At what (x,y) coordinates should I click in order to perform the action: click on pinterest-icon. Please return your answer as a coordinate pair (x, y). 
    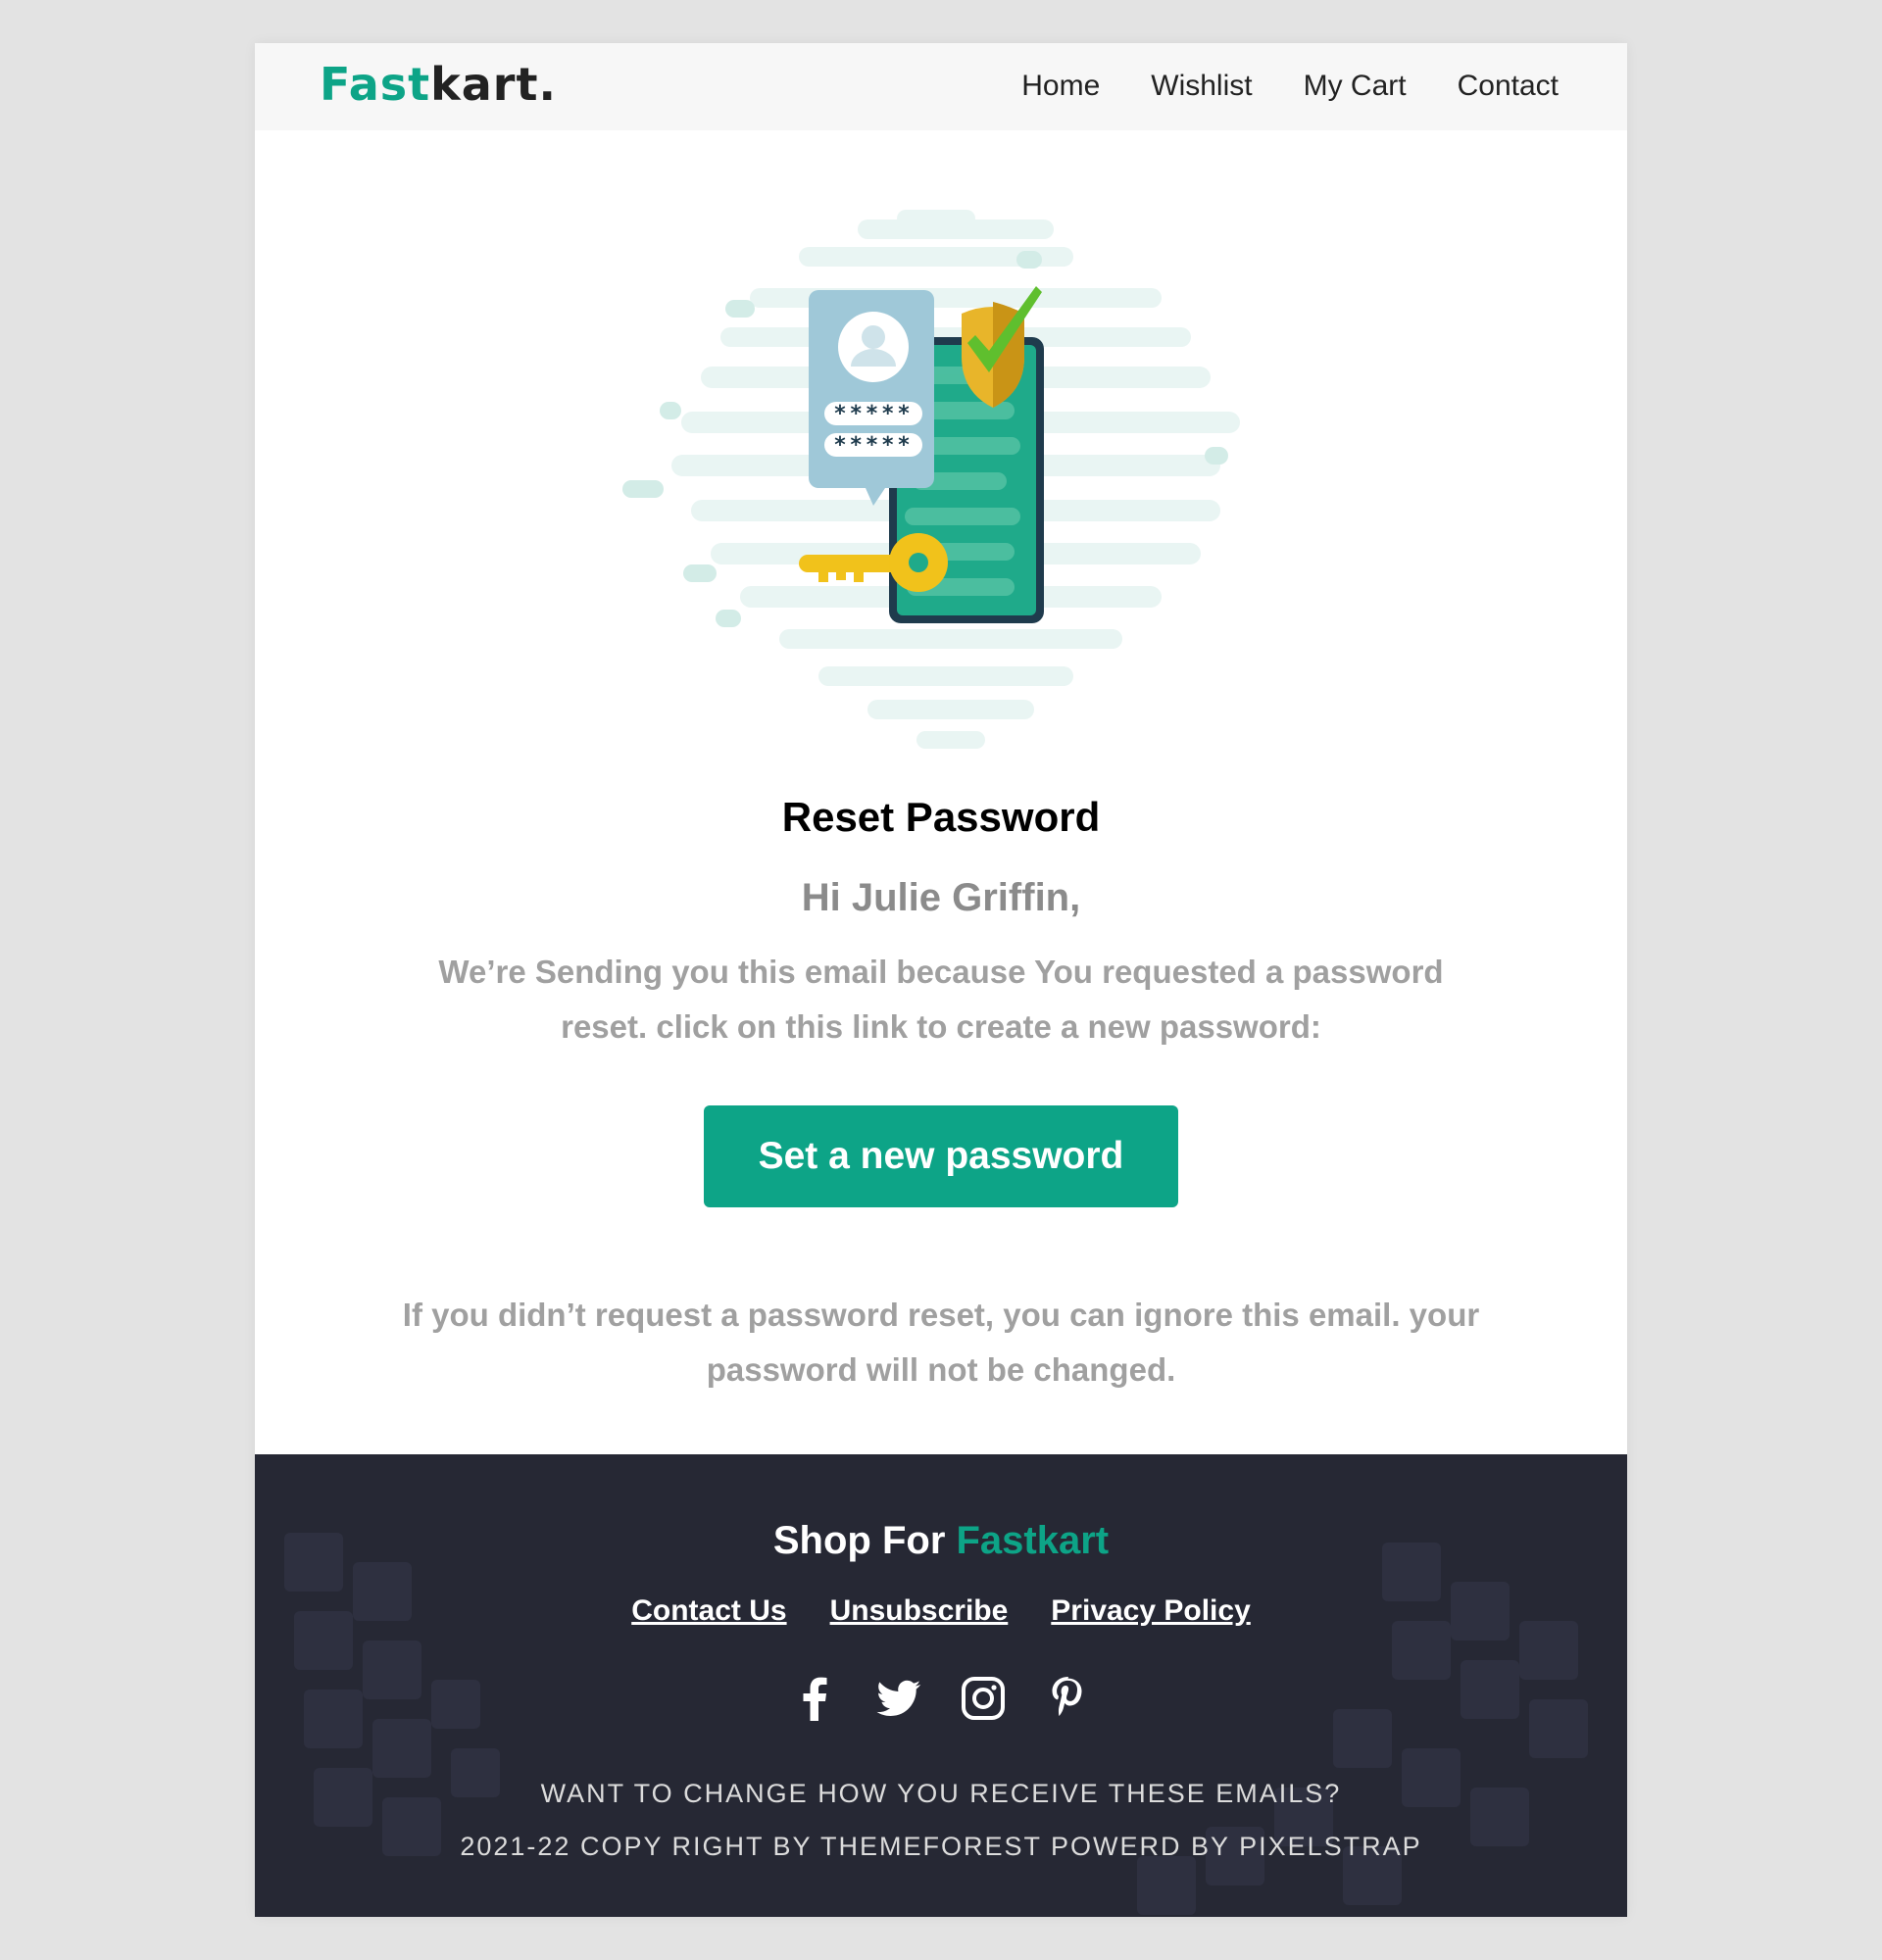
    Looking at the image, I should click on (1068, 1698).